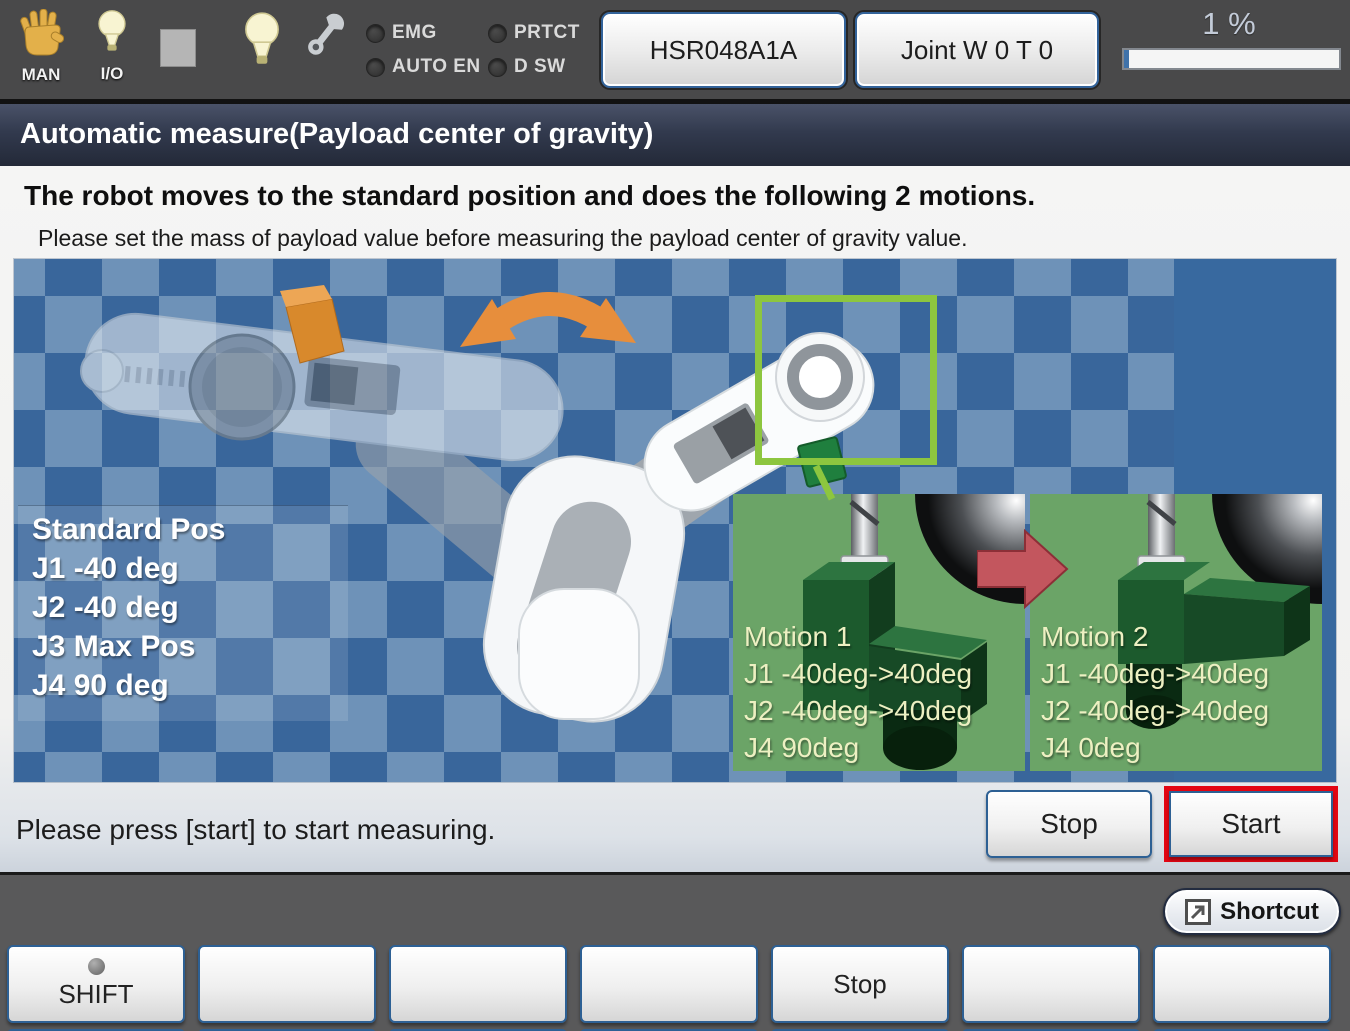  I want to click on wrench-icon, so click(326, 36).